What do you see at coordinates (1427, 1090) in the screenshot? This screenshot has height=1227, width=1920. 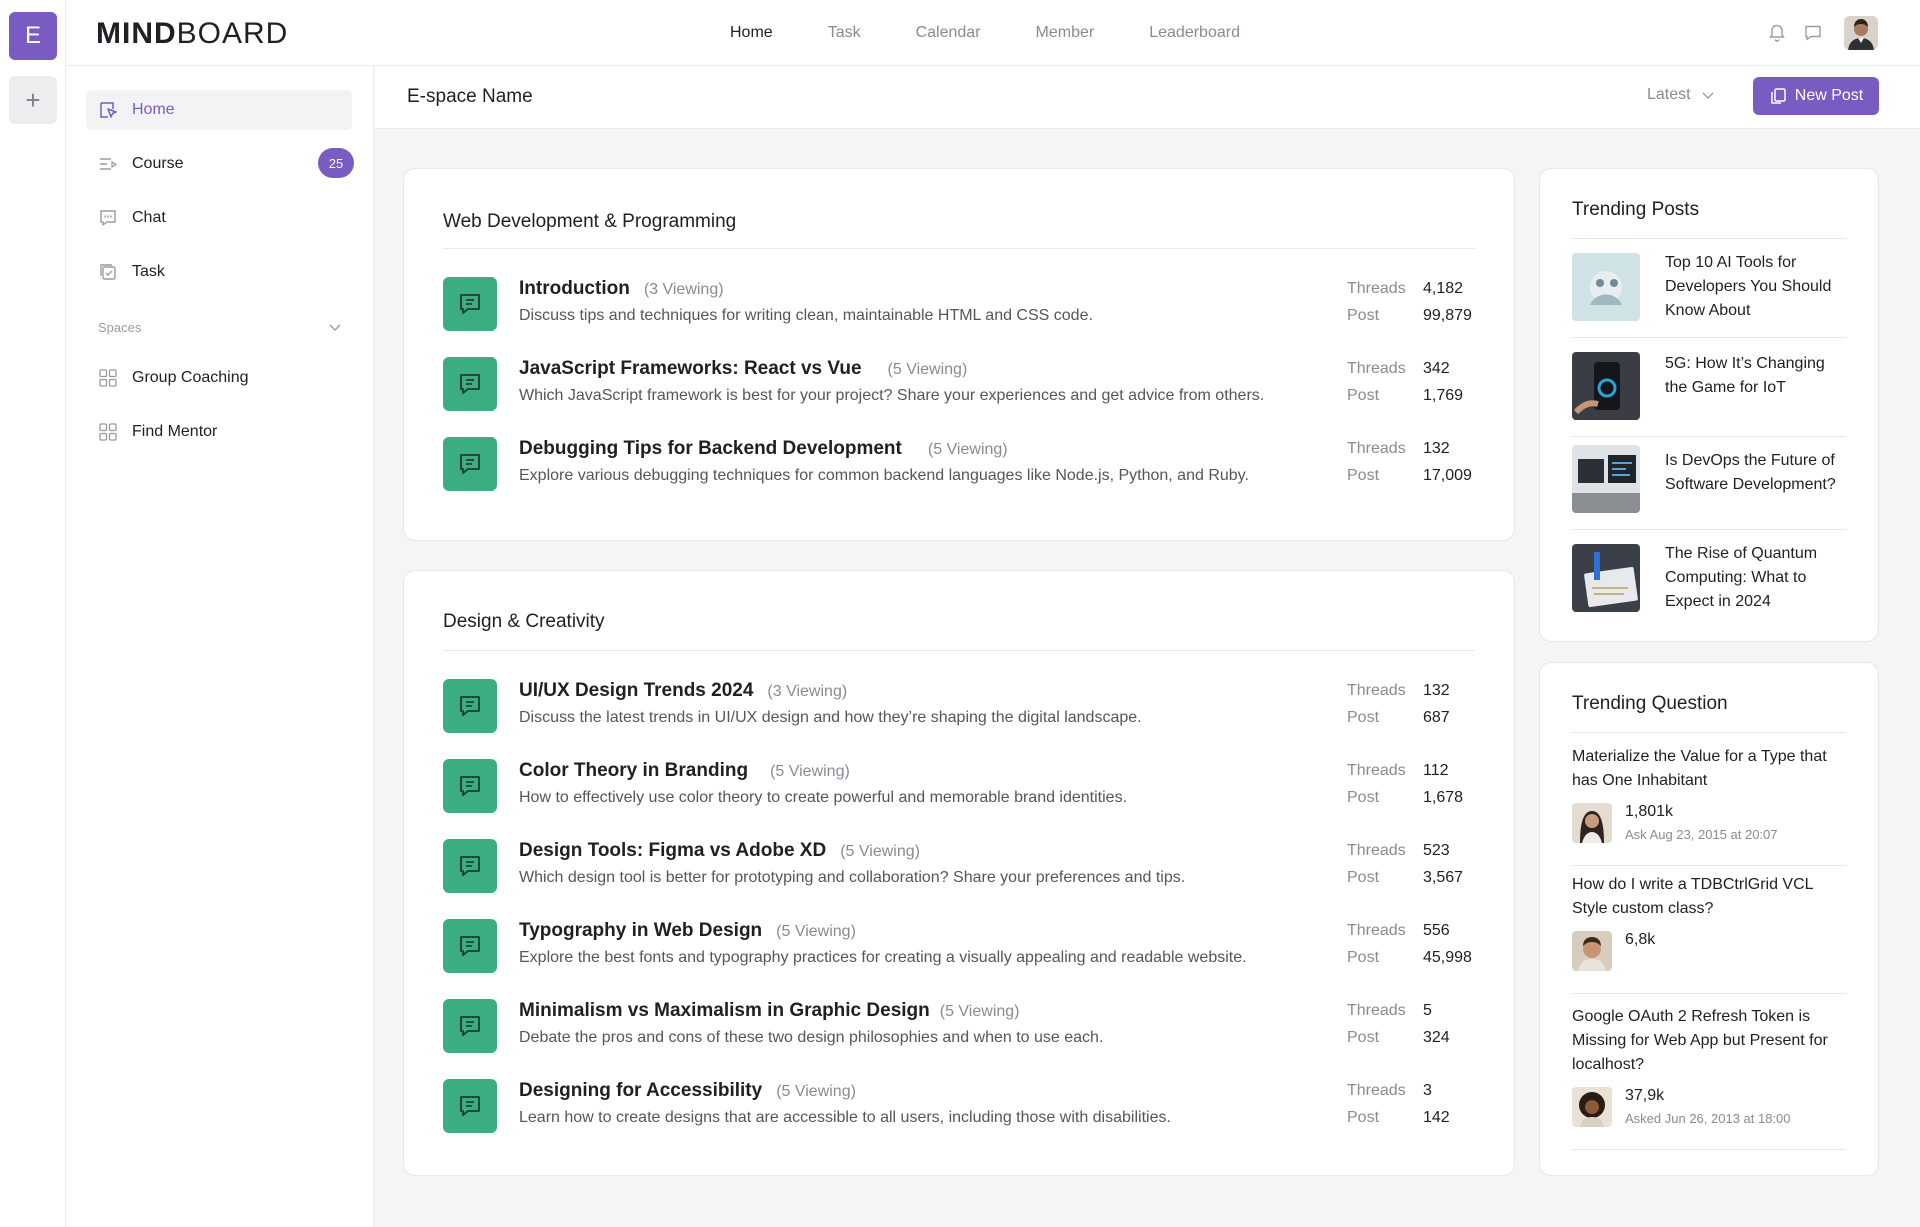 I see `threads-count: 3` at bounding box center [1427, 1090].